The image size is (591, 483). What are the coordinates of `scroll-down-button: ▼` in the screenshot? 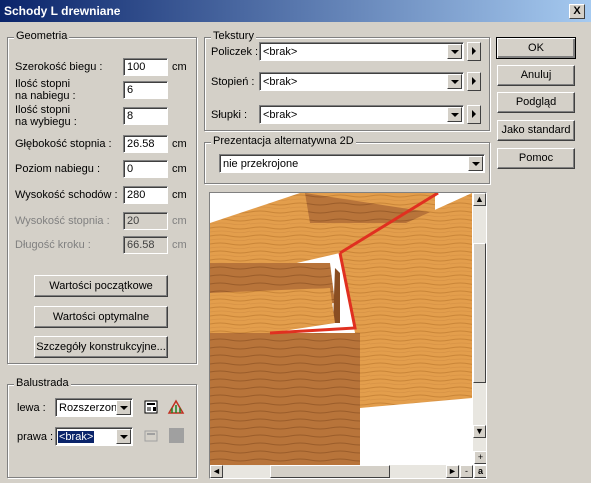 It's located at (479, 431).